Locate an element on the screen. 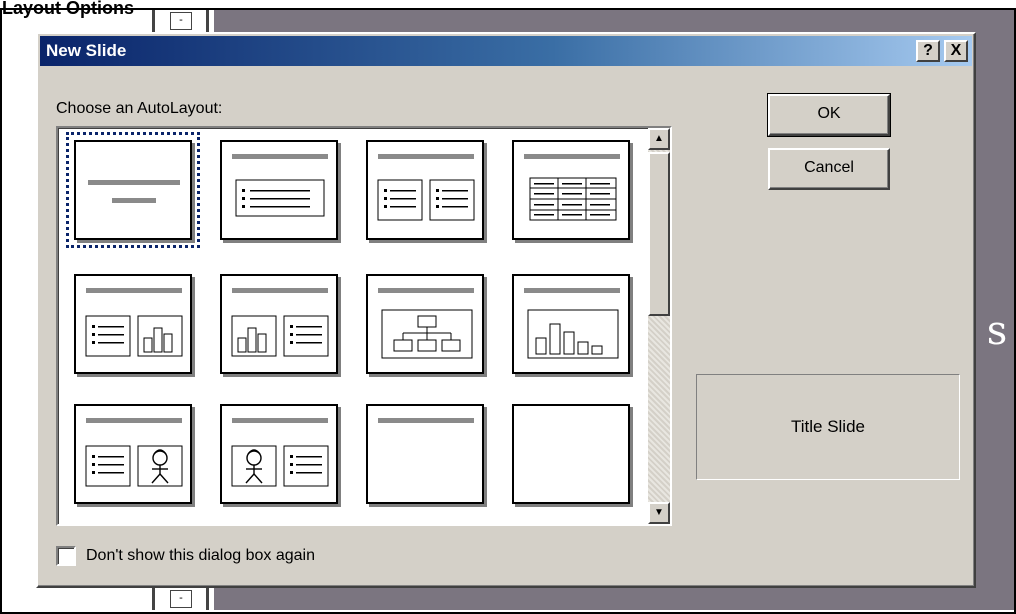  clipart-text-layout-icon is located at coordinates (280, 452).